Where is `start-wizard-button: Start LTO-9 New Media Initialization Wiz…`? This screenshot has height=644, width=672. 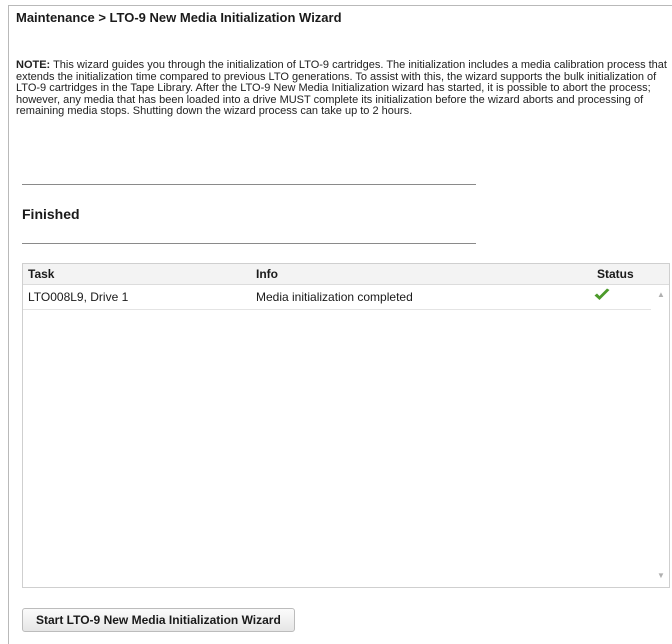
start-wizard-button: Start LTO-9 New Media Initialization Wiz… is located at coordinates (158, 620).